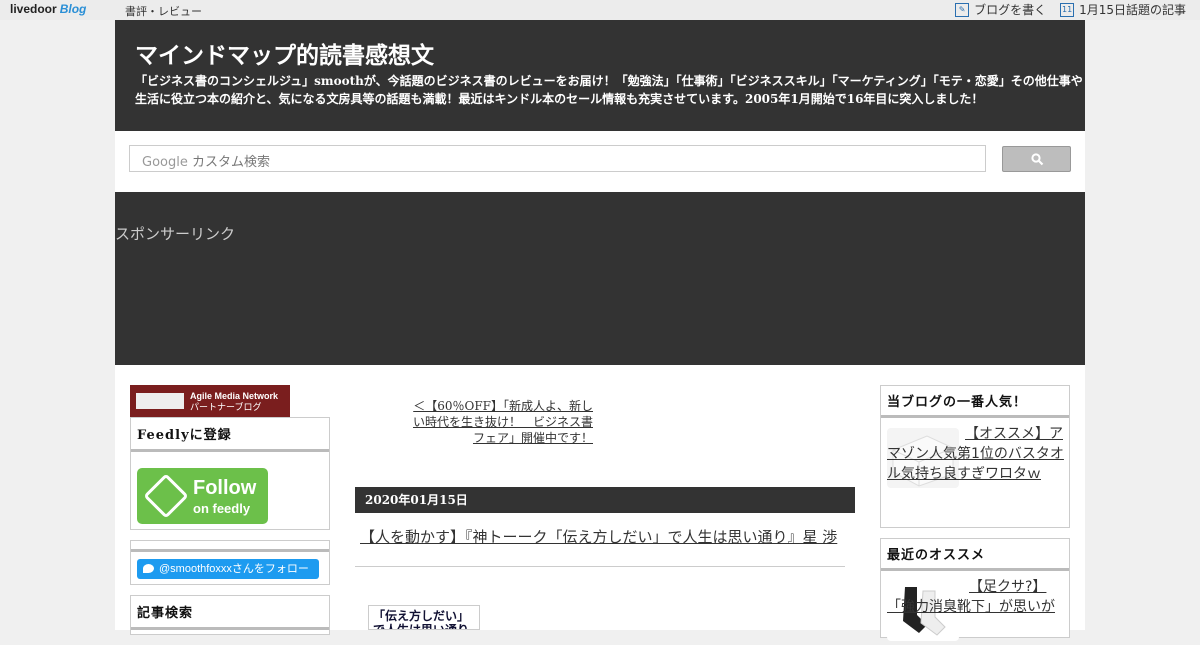 This screenshot has width=1200, height=645. Describe the element at coordinates (33, 9) in the screenshot. I see `logo-livedoor-text: livedoor` at that location.